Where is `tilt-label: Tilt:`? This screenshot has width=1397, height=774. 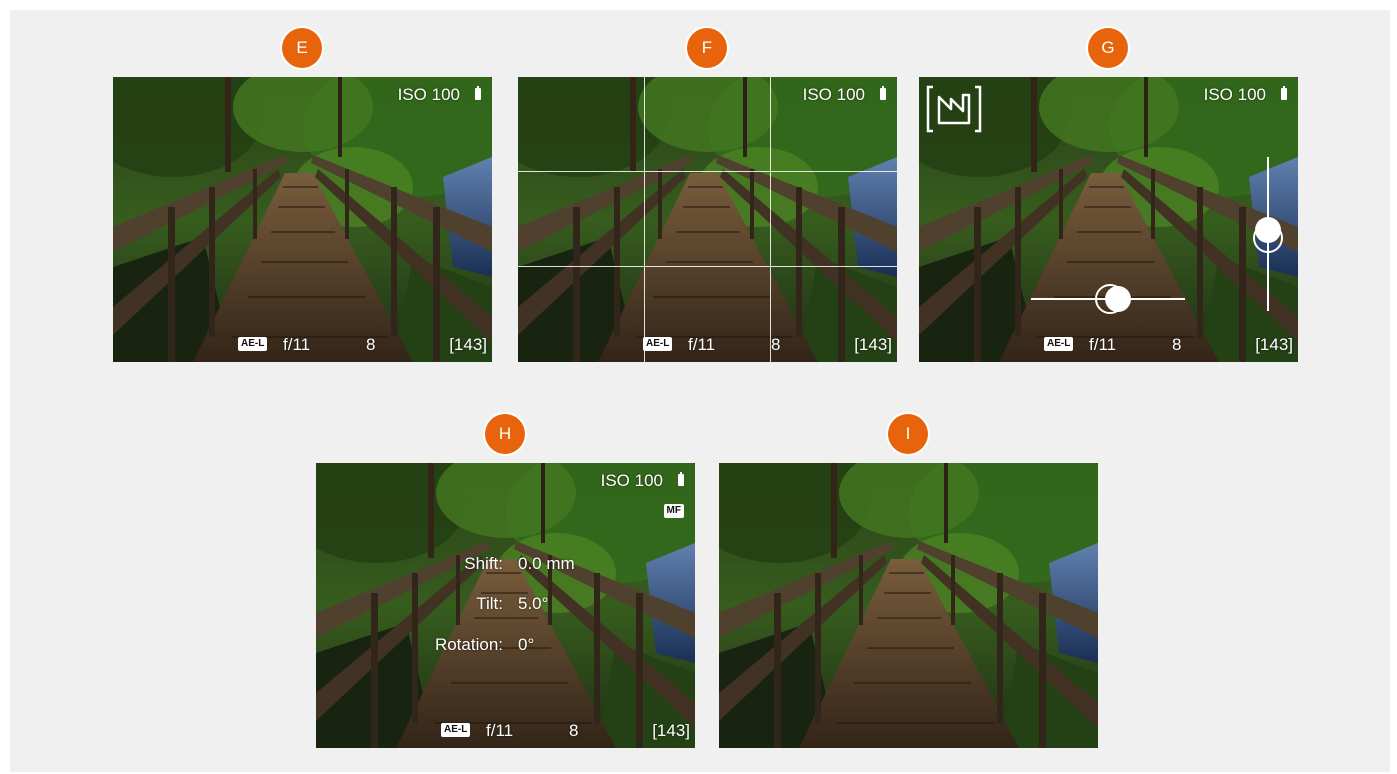
tilt-label: Tilt: is located at coordinates (489, 603).